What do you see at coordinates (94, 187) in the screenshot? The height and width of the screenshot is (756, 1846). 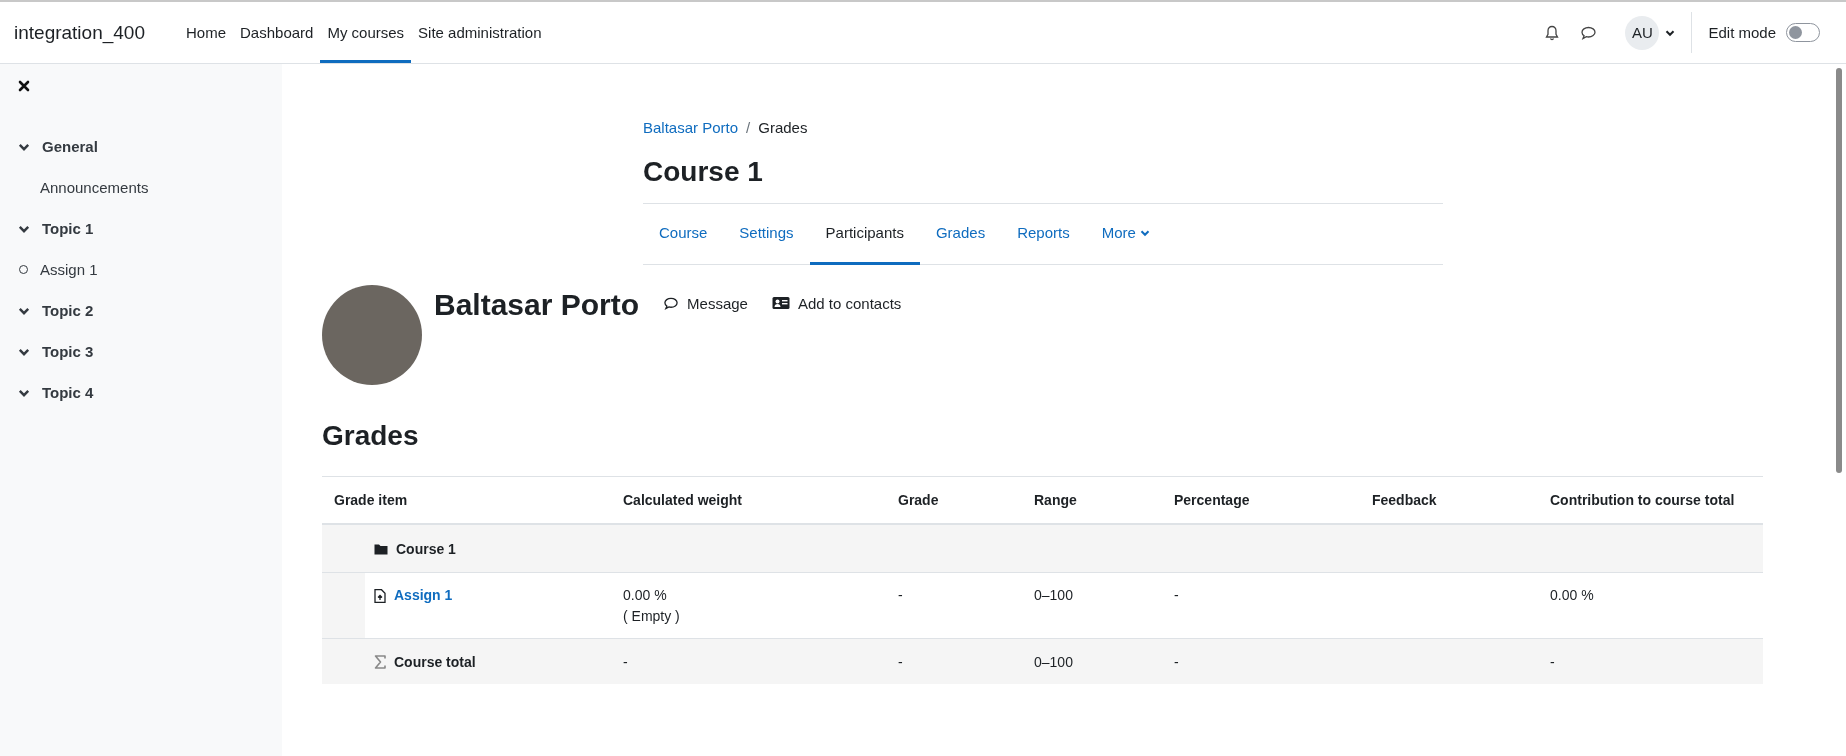 I see `activity-link: Announcements` at bounding box center [94, 187].